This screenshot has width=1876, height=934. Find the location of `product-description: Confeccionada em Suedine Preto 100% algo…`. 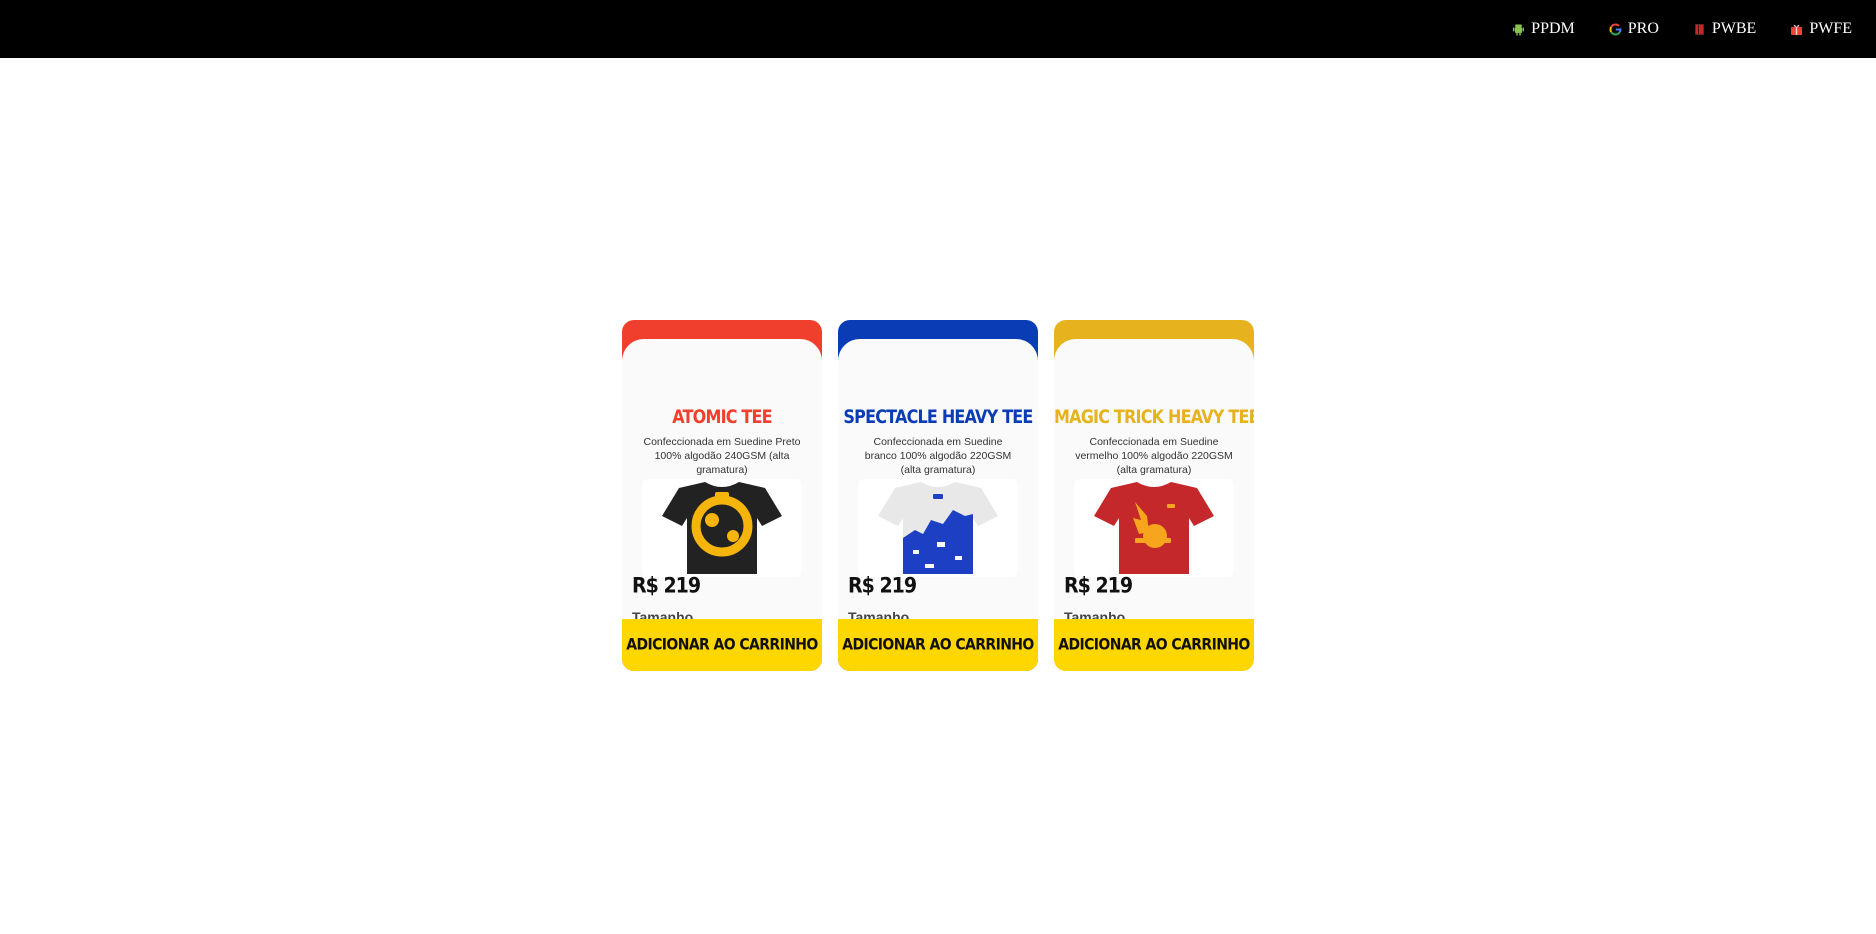

product-description: Confeccionada em Suedine Preto 100% algo… is located at coordinates (722, 456).